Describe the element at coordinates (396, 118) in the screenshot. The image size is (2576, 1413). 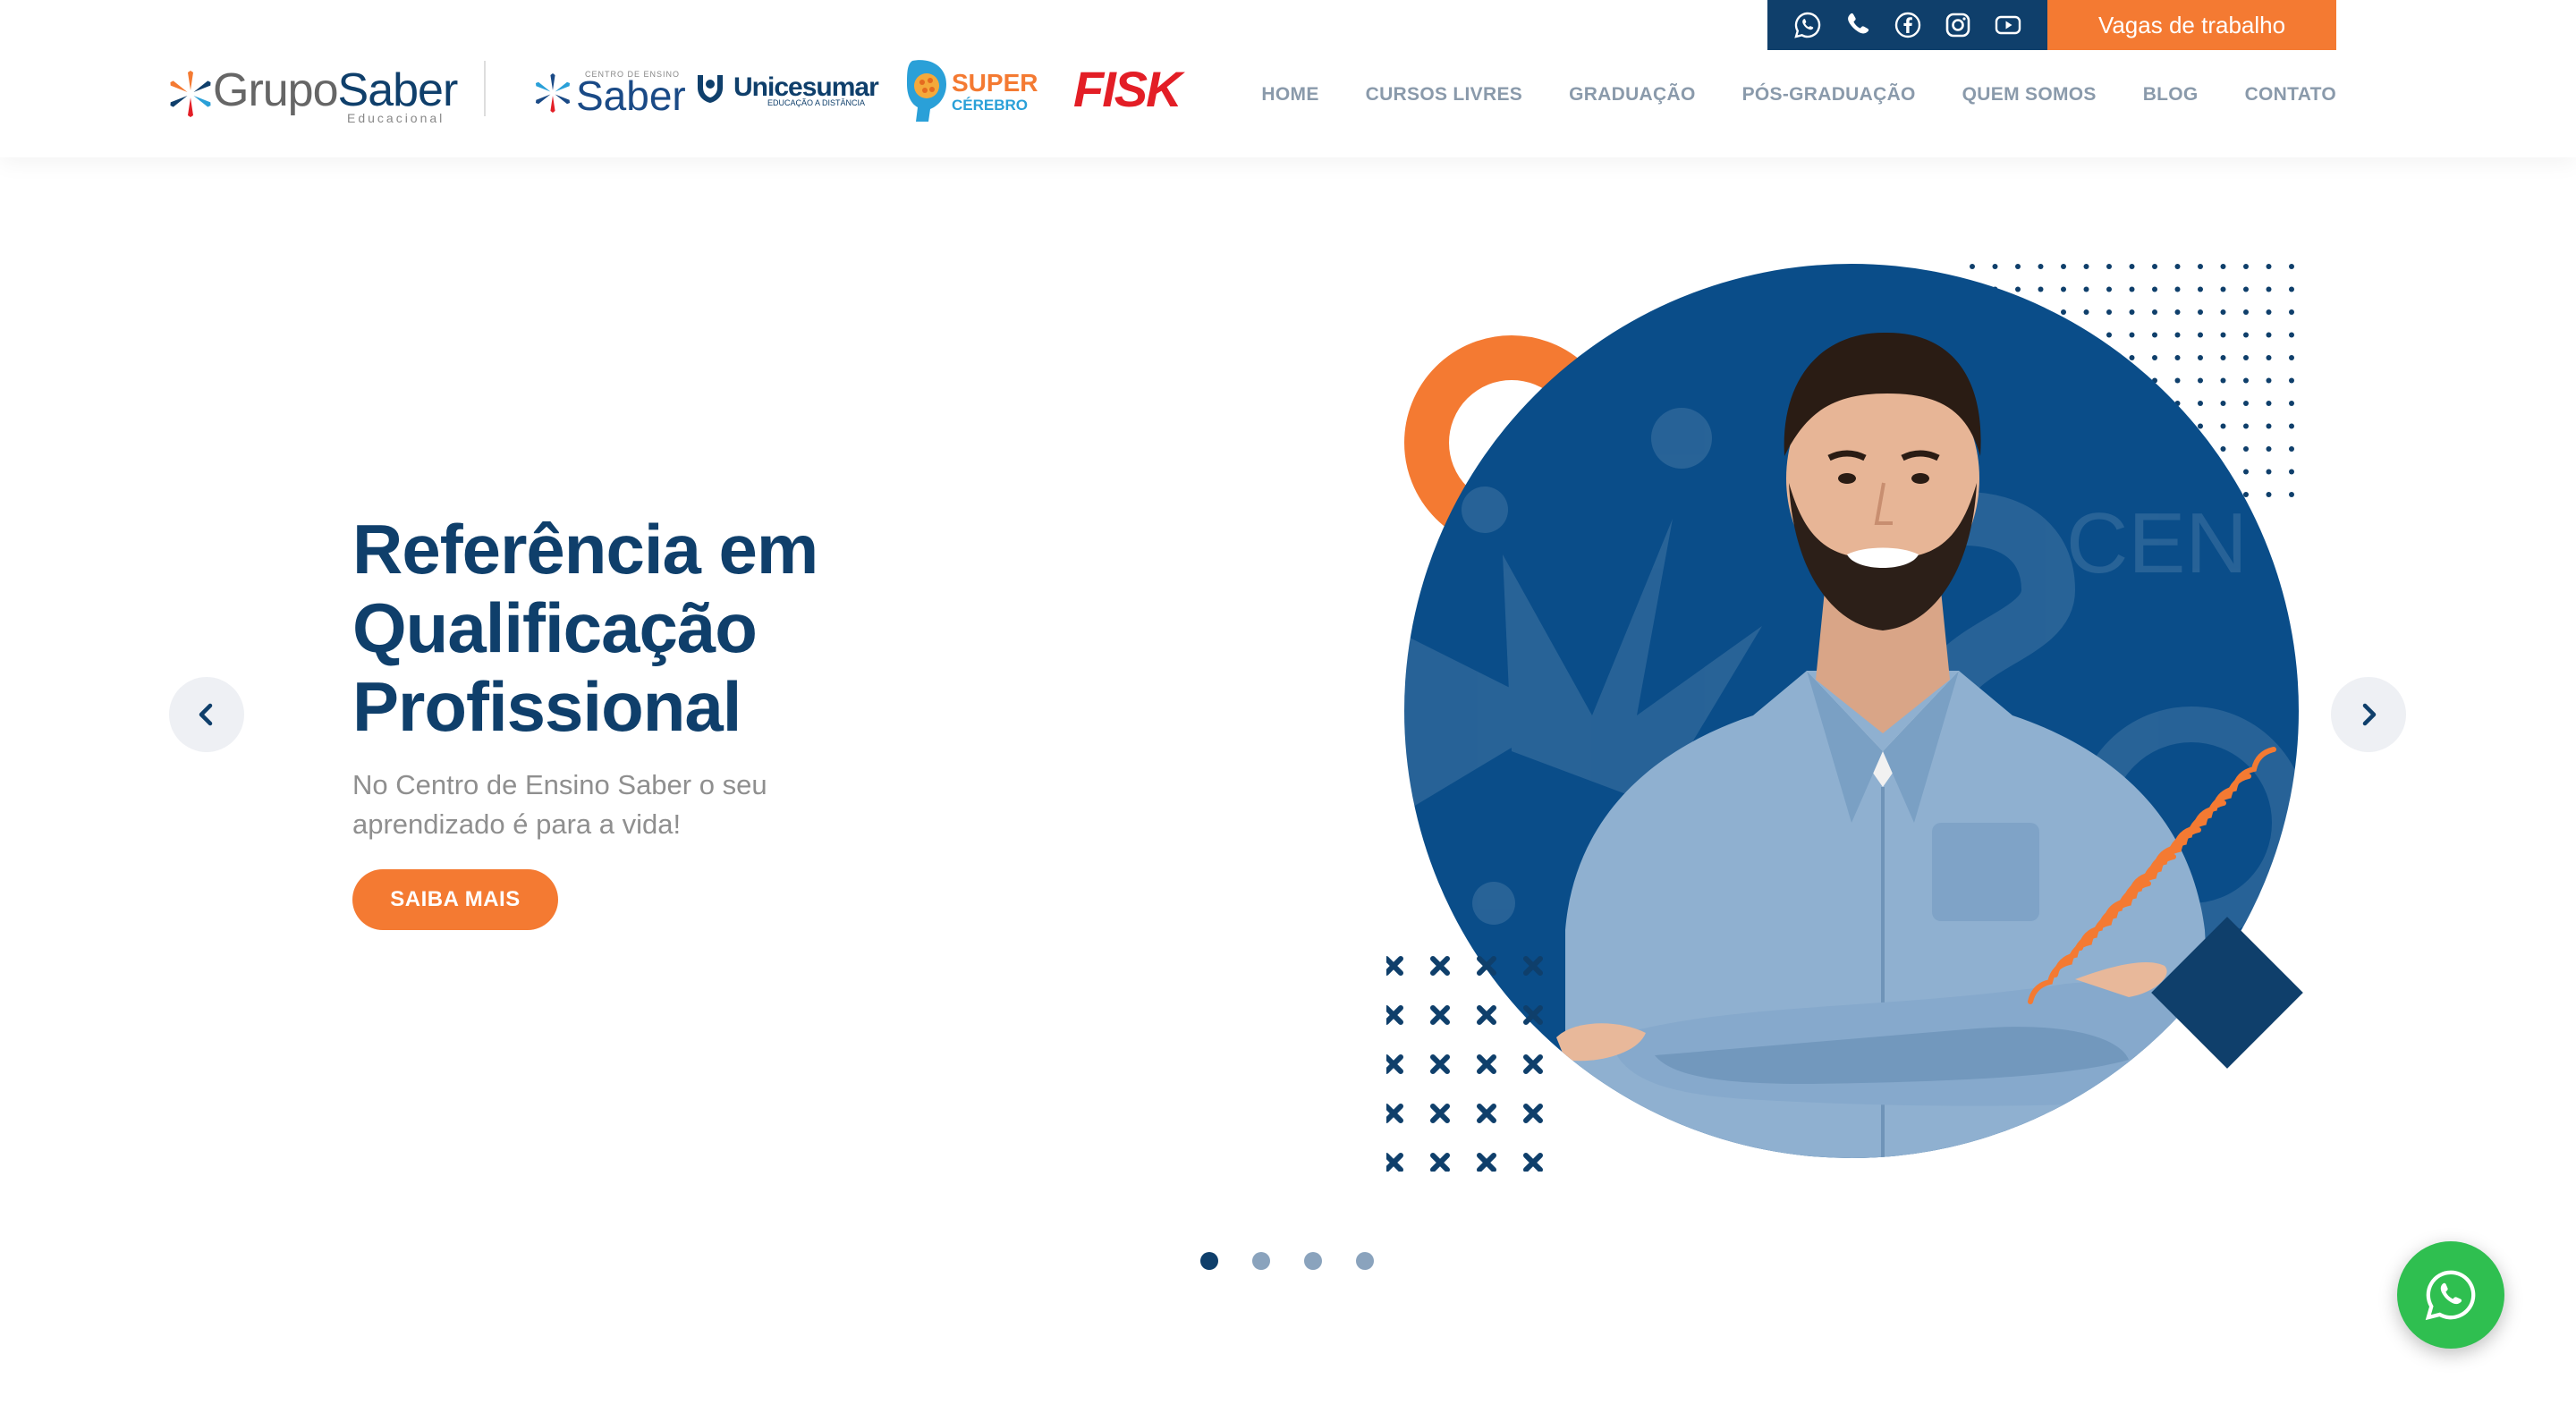
I see `brand-tagline: Educacional` at that location.